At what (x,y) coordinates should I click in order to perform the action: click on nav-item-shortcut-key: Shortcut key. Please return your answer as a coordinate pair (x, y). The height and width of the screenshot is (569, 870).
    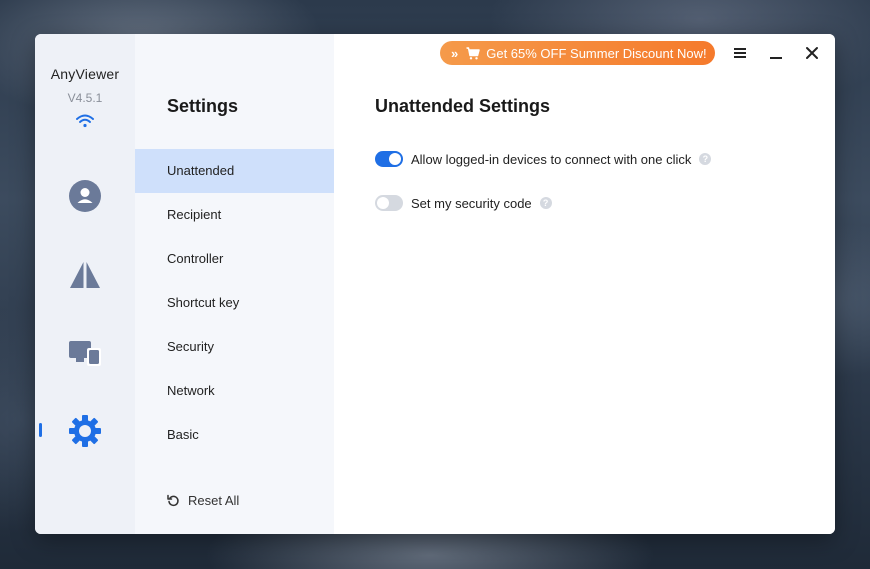
    Looking at the image, I should click on (234, 303).